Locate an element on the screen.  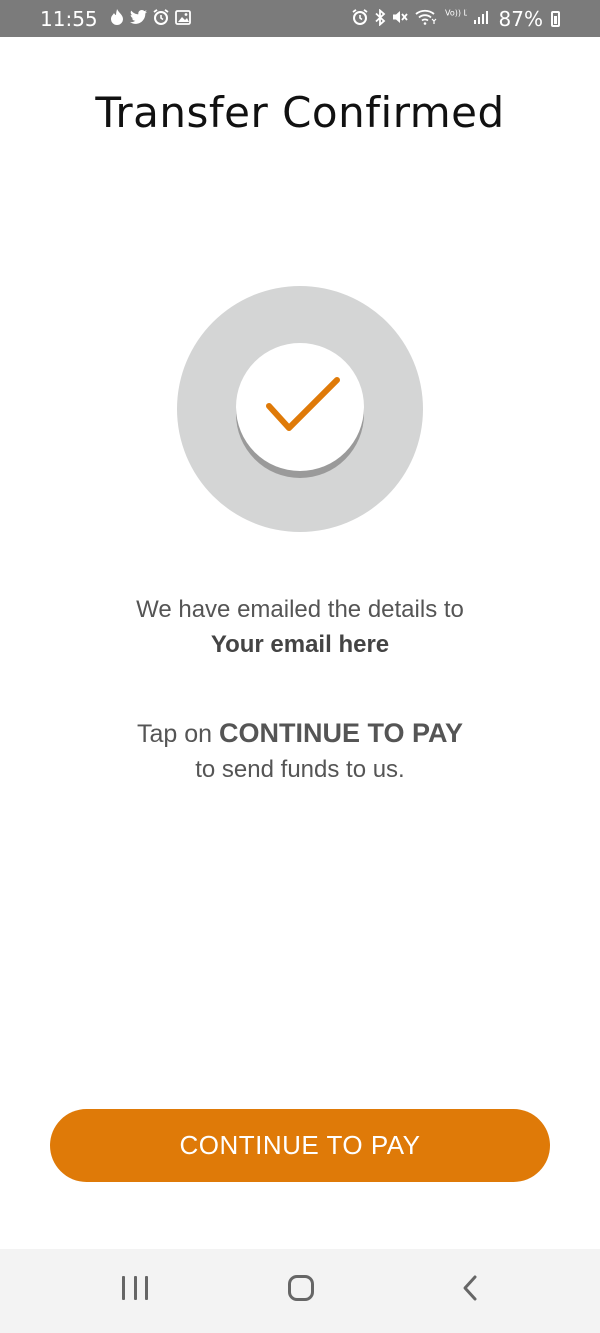
fire-icon is located at coordinates (117, 18).